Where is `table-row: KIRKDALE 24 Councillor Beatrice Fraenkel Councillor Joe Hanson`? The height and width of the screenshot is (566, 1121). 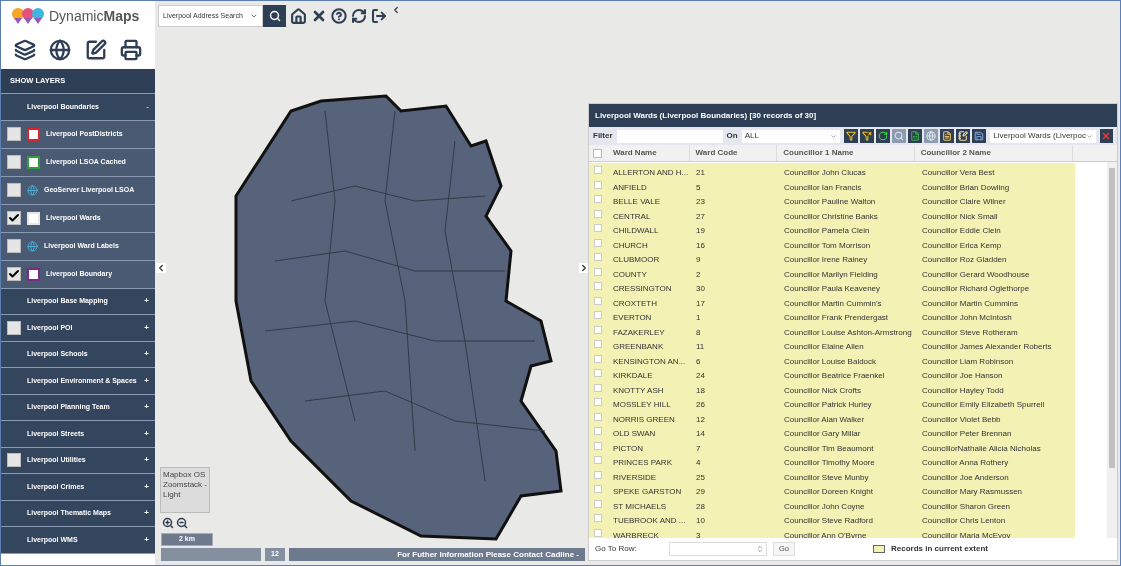 table-row: KIRKDALE 24 Councillor Beatrice Fraenkel Councillor Joe Hanson is located at coordinates (832, 373).